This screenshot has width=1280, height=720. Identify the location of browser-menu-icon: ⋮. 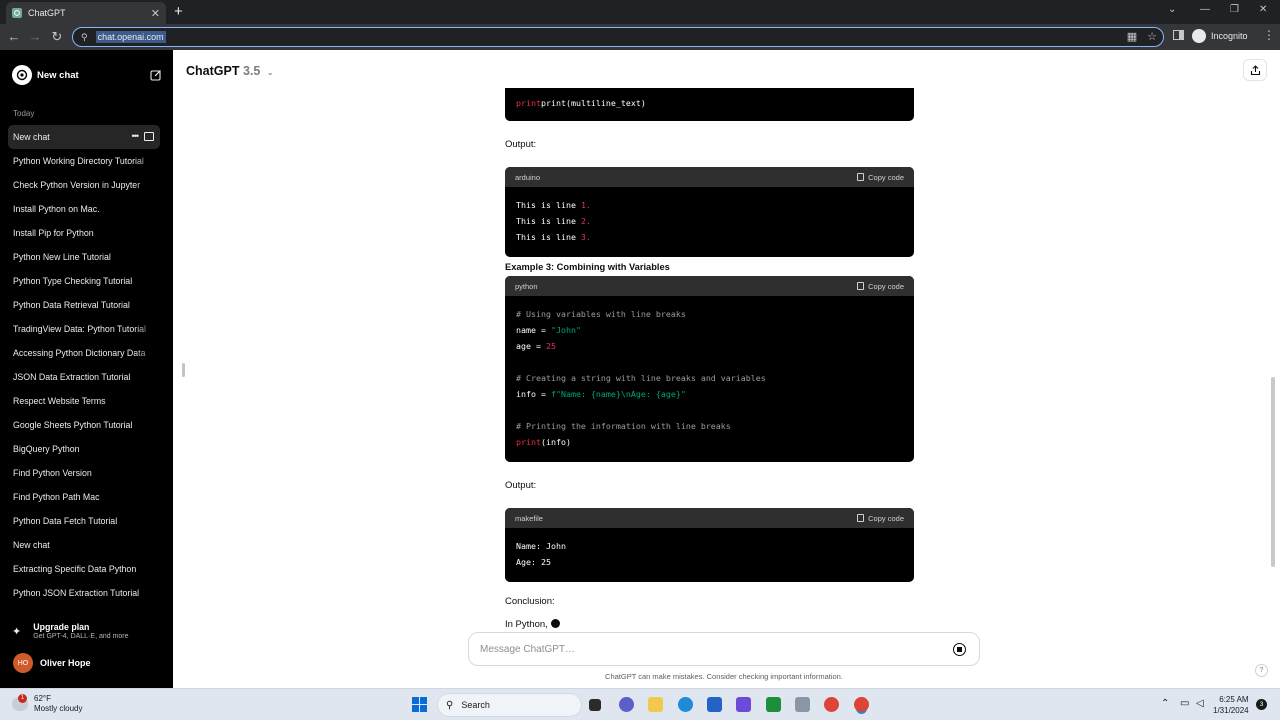
(1269, 35).